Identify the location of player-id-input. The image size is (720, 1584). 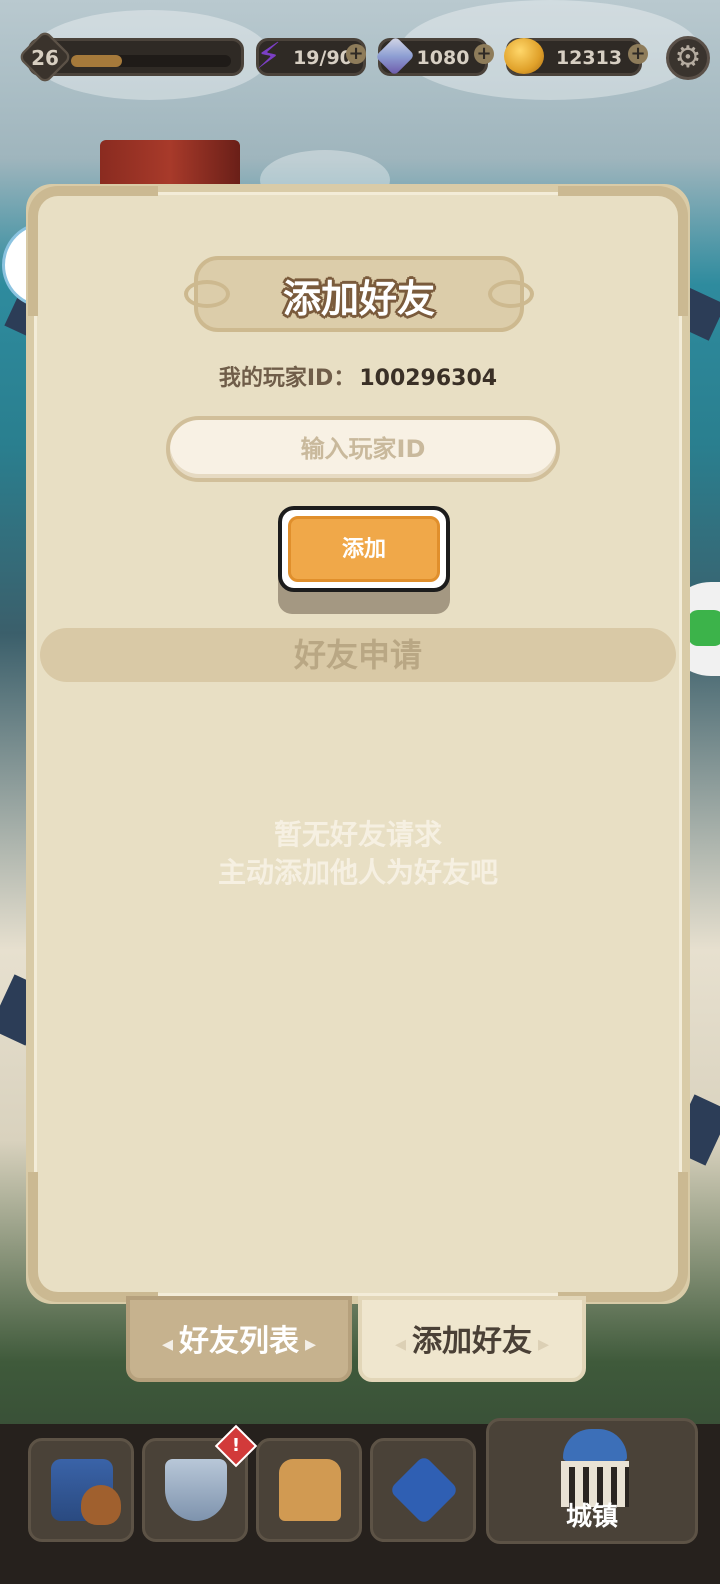
(363, 449).